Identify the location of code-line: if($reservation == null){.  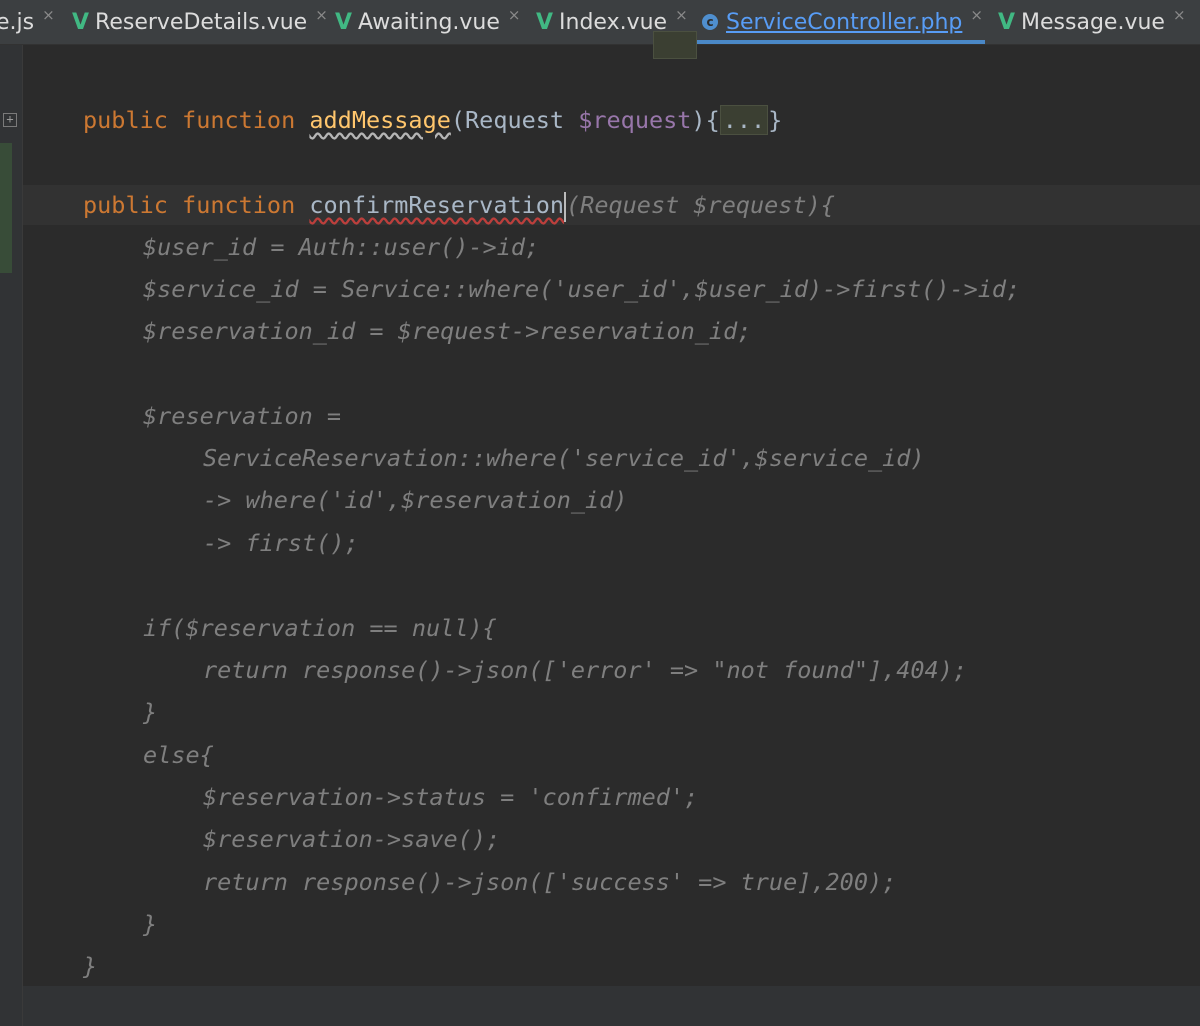
(320, 628).